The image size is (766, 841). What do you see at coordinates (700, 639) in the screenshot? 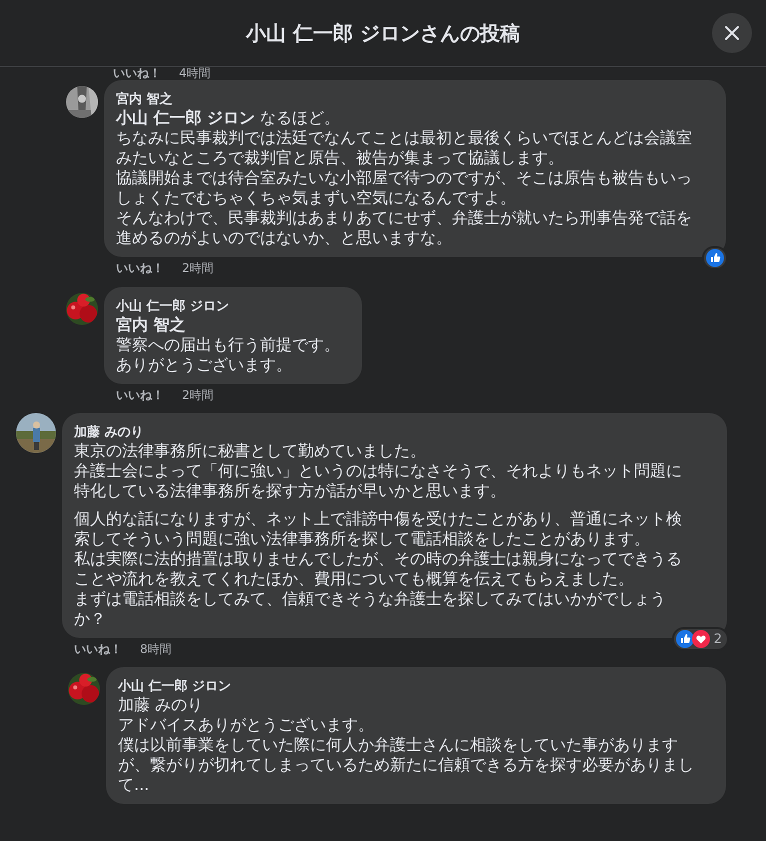
I see `reaction-summary: 2` at bounding box center [700, 639].